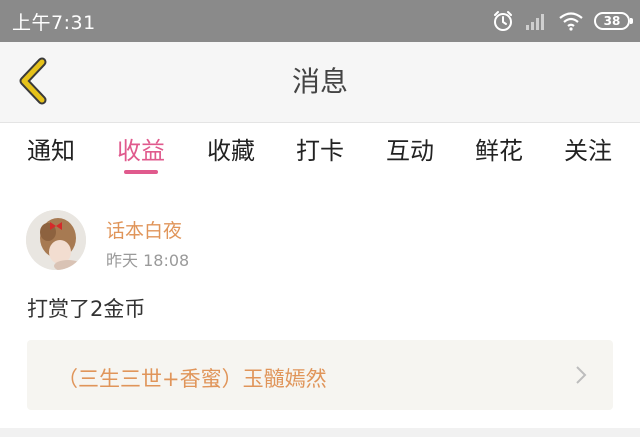  I want to click on avatar, so click(56, 240).